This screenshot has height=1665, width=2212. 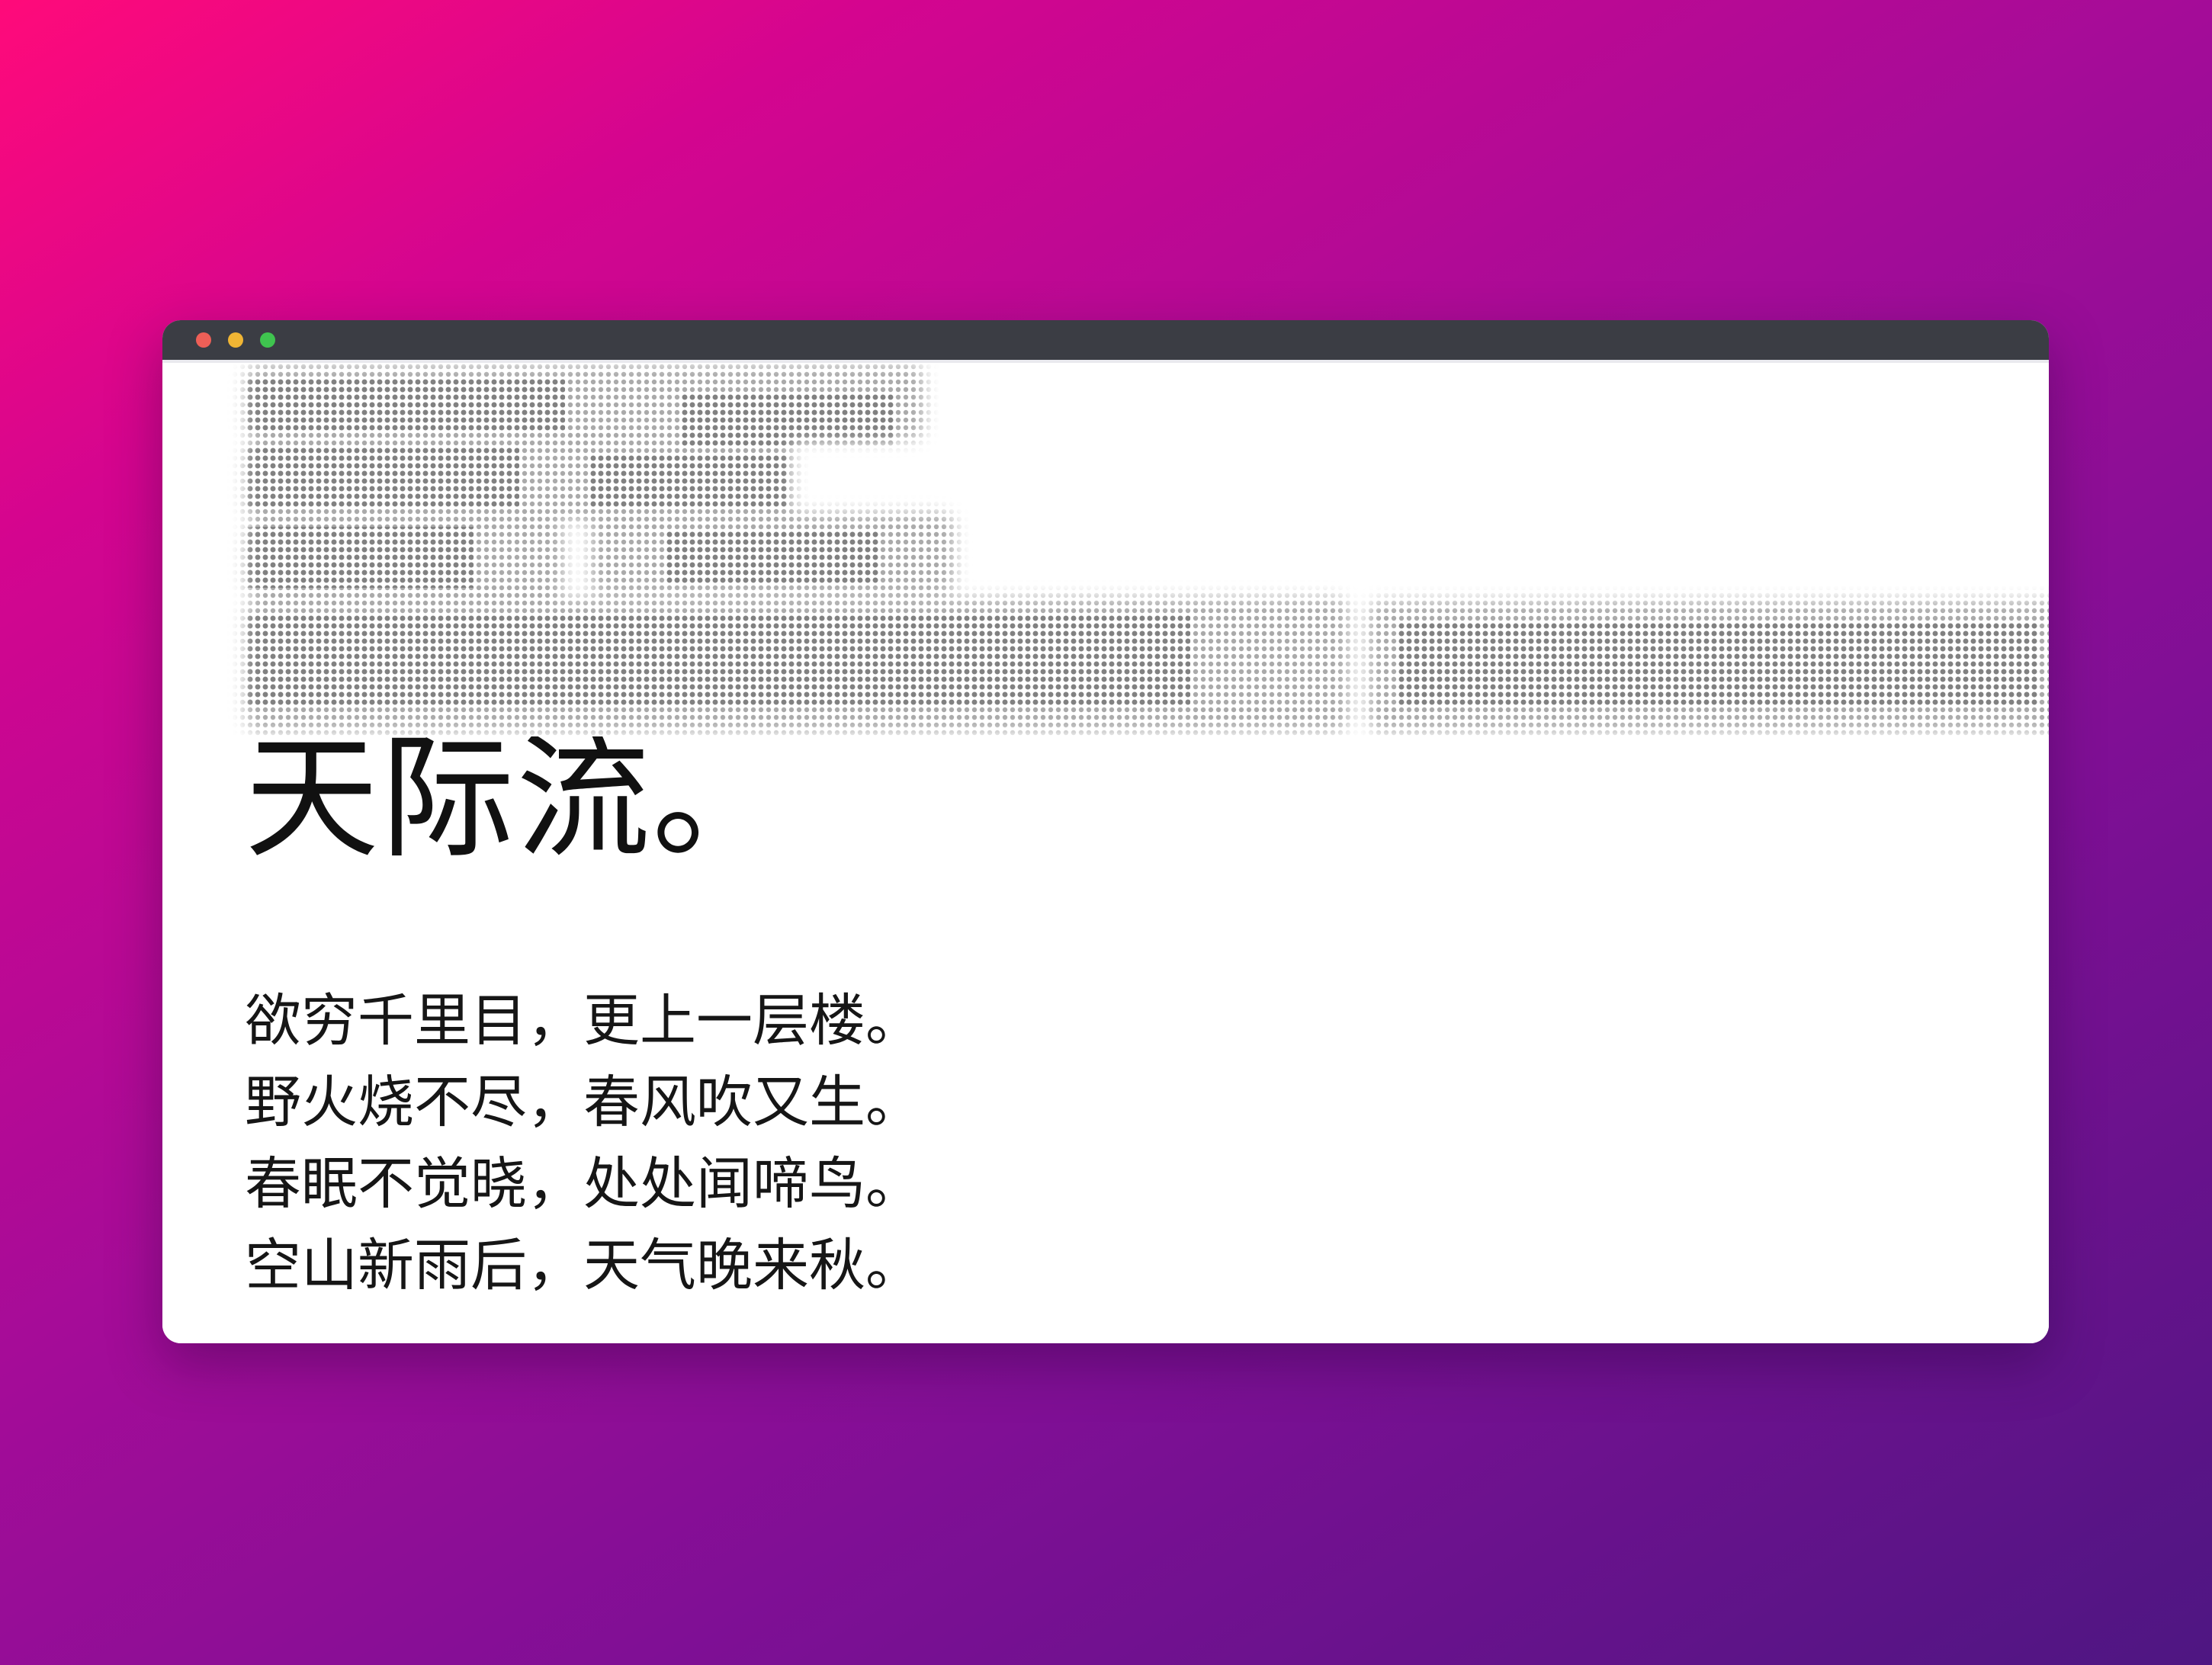 What do you see at coordinates (583, 1021) in the screenshot?
I see `poem-line: 欲穷千里目，更上一层楼。` at bounding box center [583, 1021].